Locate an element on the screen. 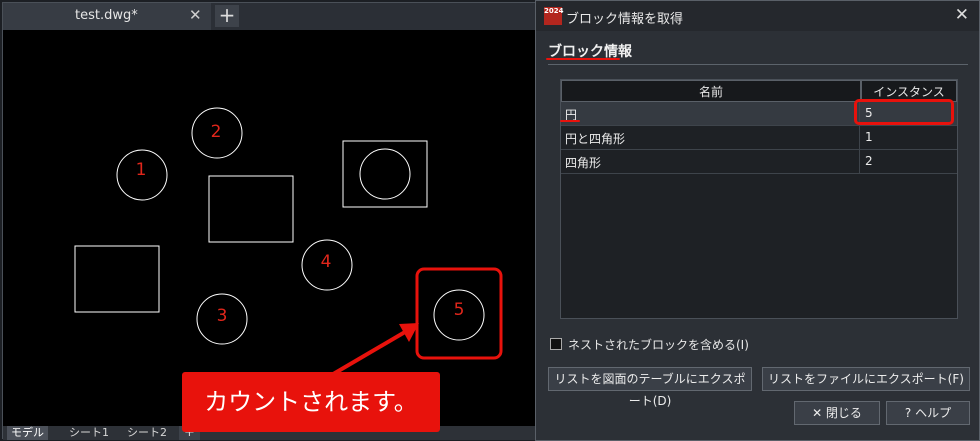 This screenshot has height=441, width=980. layout-tab-sheet1: シート1 is located at coordinates (89, 433).